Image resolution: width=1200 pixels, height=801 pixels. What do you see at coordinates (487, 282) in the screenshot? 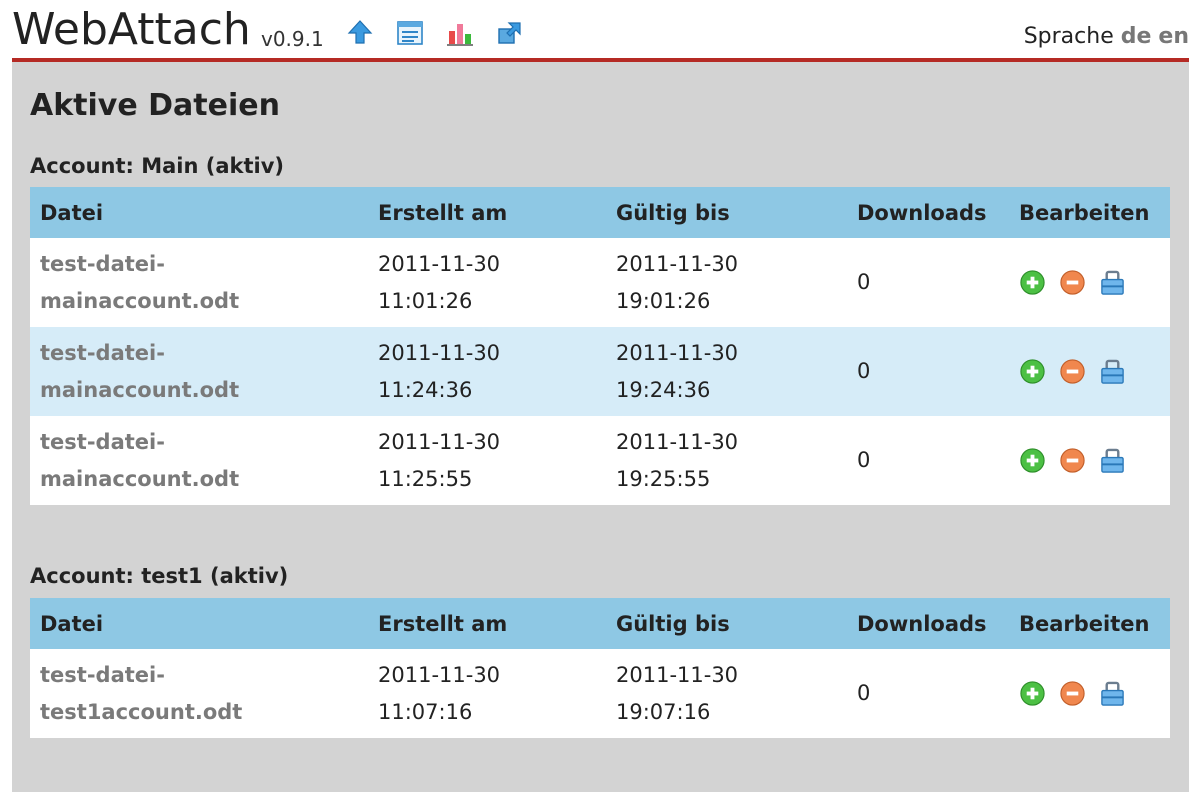
I see `created-cell: 2011-11-30 11:01:26` at bounding box center [487, 282].